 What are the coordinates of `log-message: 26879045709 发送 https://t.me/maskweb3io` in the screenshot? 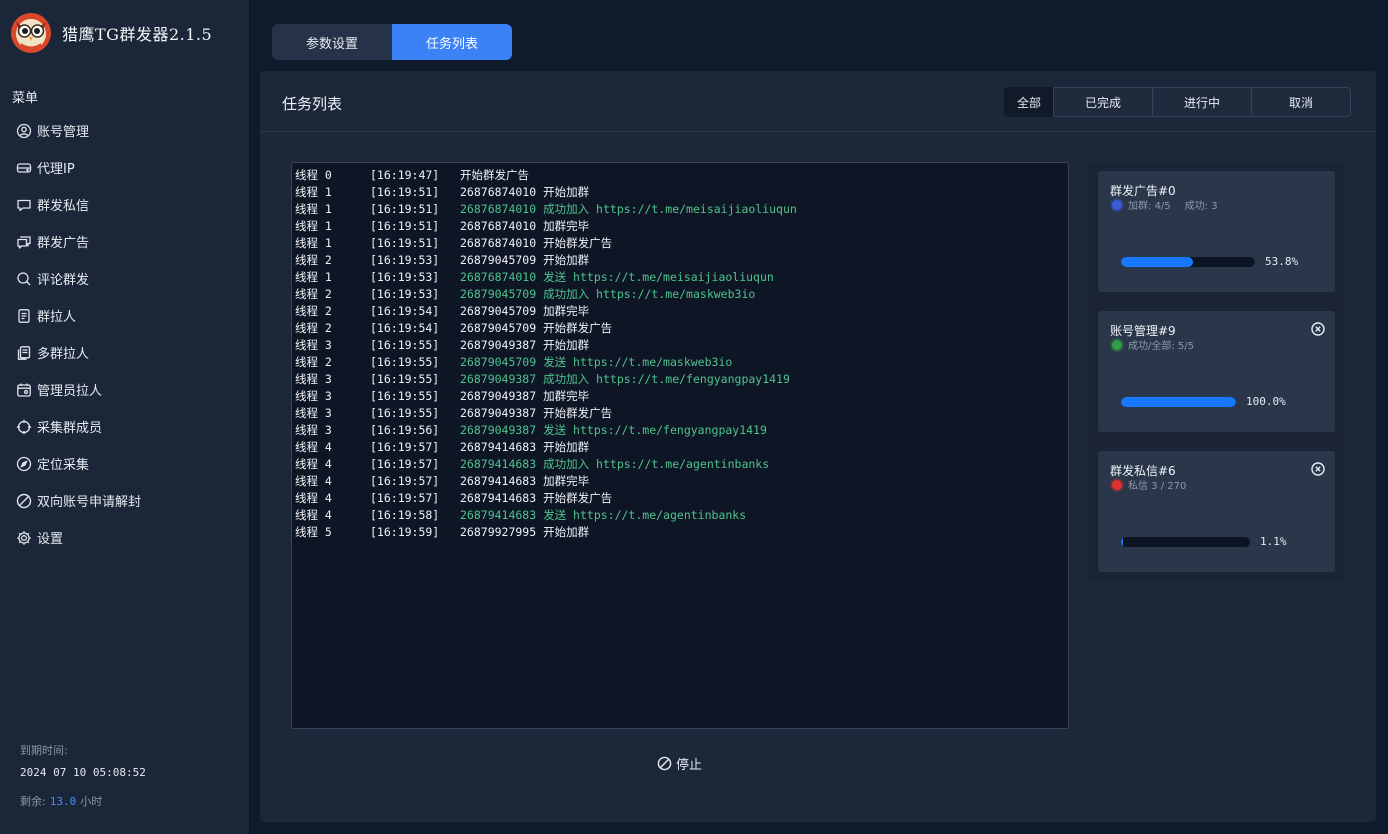 It's located at (596, 362).